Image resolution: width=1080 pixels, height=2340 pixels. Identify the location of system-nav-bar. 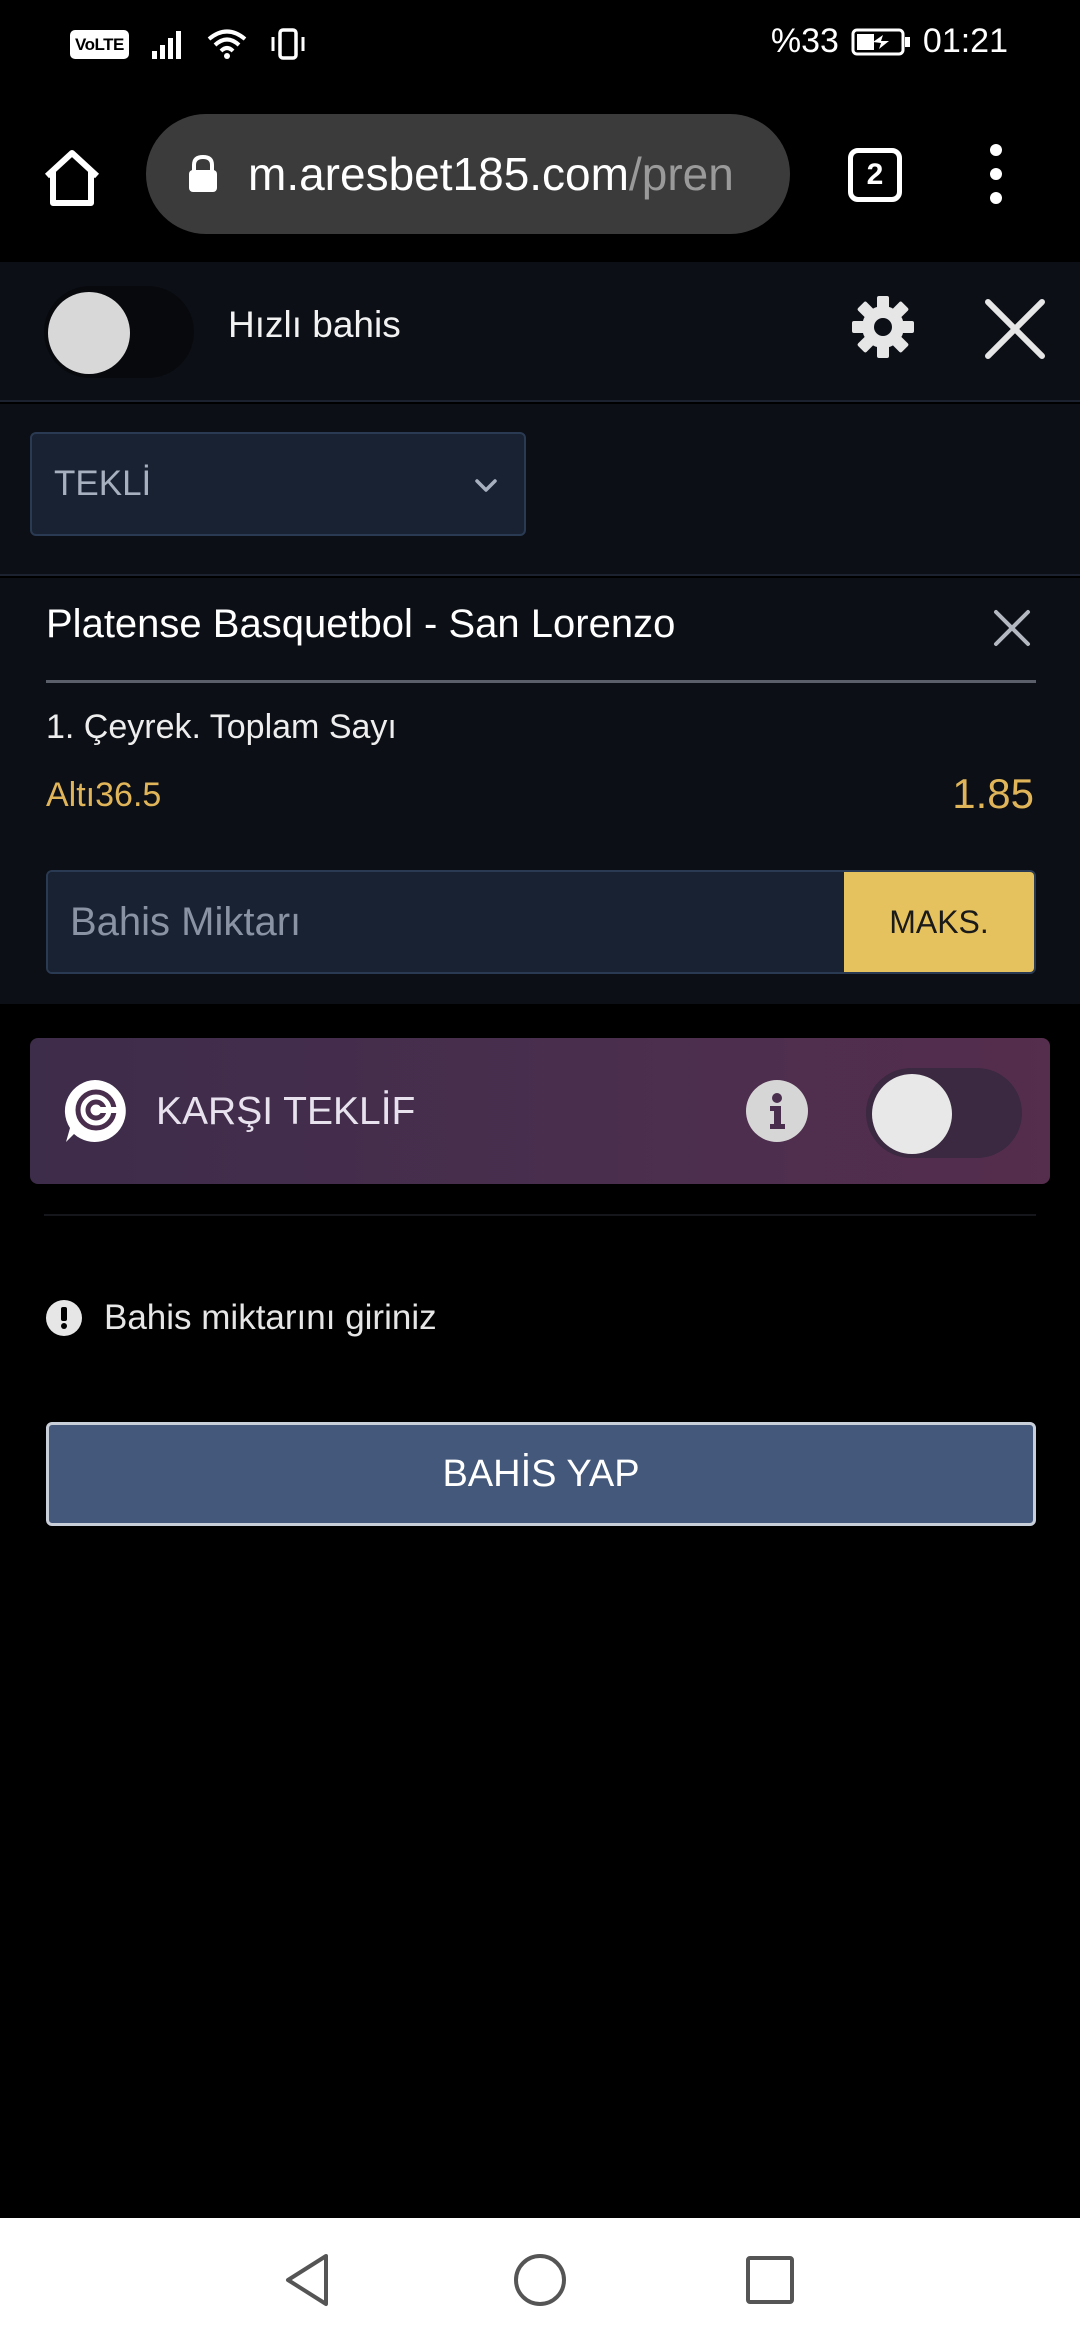
(540, 2279).